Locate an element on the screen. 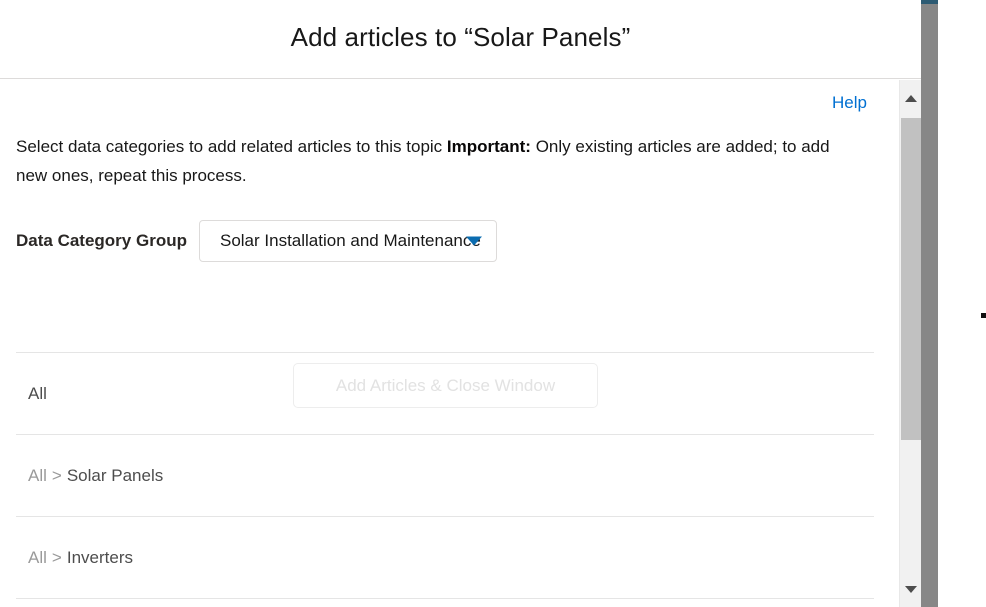  modal-scrollbar is located at coordinates (910, 343).